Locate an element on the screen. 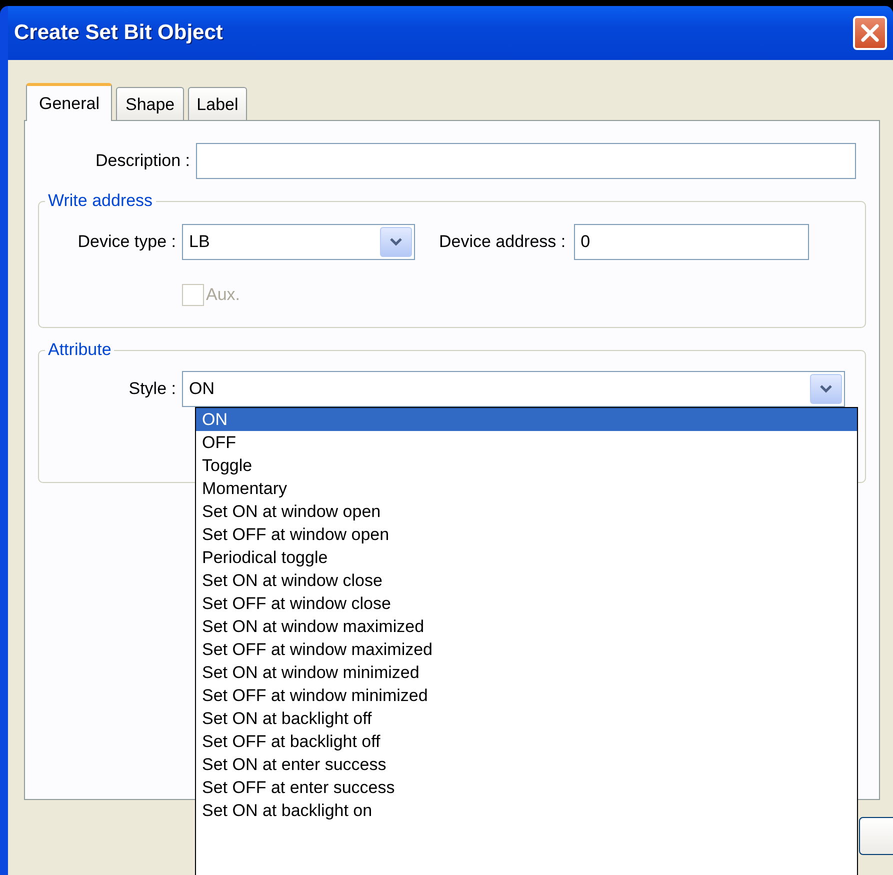  tab: Shape is located at coordinates (150, 103).